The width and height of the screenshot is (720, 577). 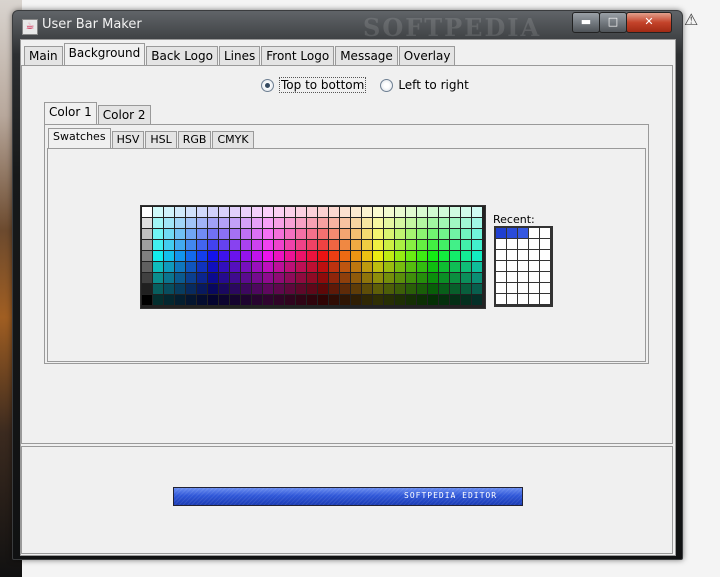 I want to click on tab-rgb: RGB, so click(x=194, y=139).